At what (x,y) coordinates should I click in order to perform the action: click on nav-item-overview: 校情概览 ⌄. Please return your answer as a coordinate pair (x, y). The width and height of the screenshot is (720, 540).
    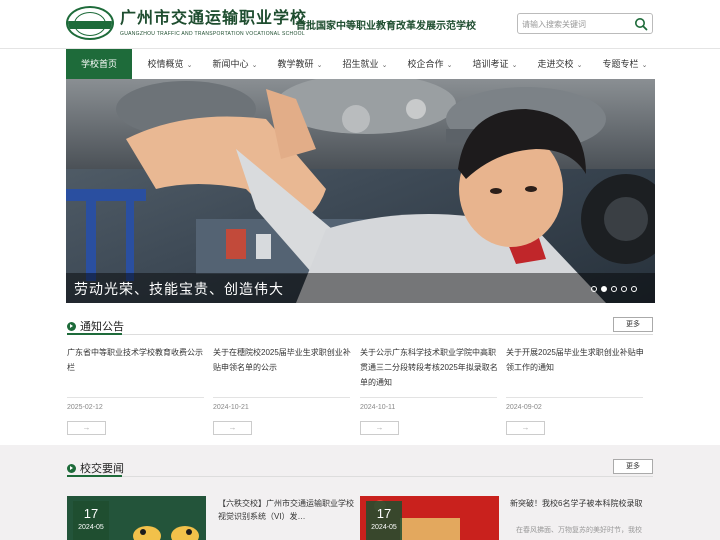
    Looking at the image, I should click on (170, 64).